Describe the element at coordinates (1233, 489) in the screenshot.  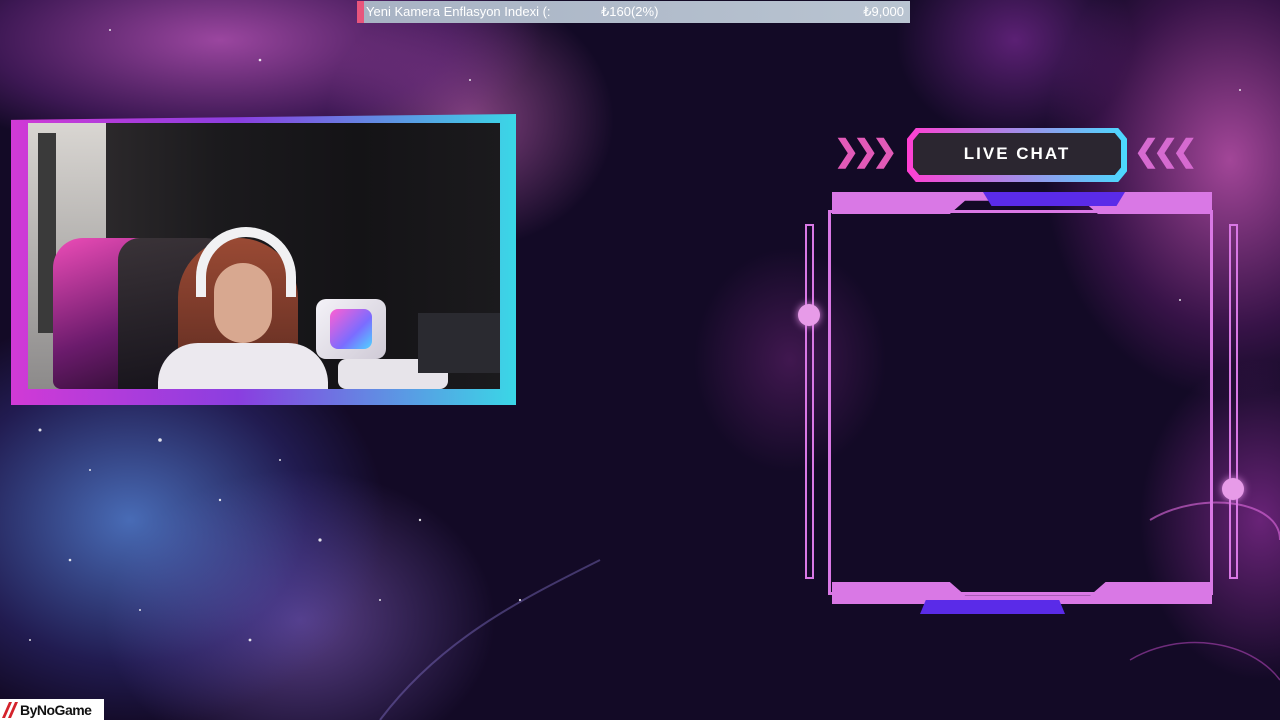
I see `rail-knob-right` at that location.